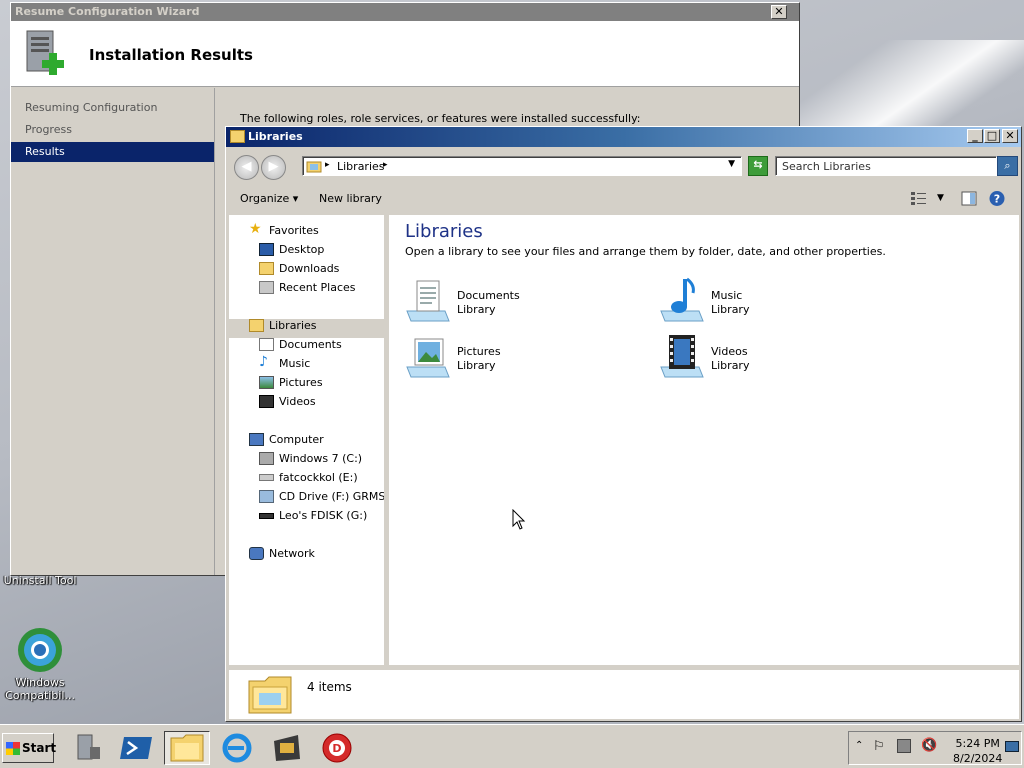 This screenshot has height=768, width=1024. Describe the element at coordinates (779, 12) in the screenshot. I see `wizard-close-button: ✕` at that location.